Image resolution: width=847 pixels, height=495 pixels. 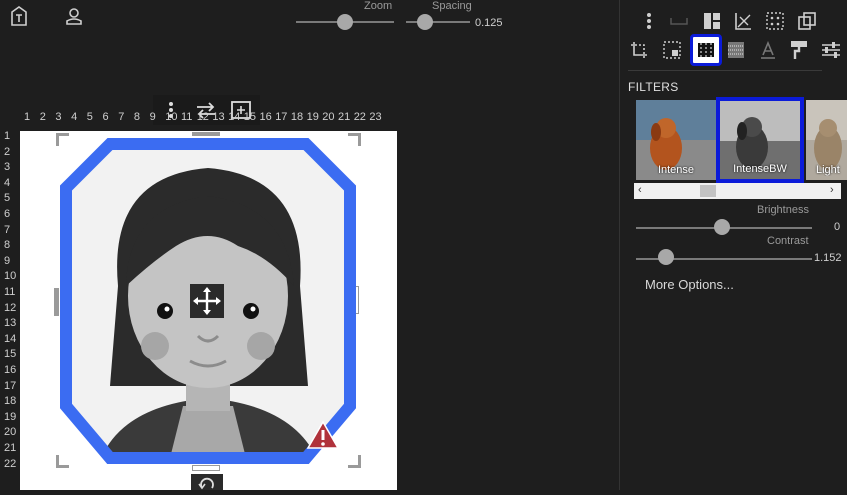 I want to click on chart-icon, so click(x=743, y=21).